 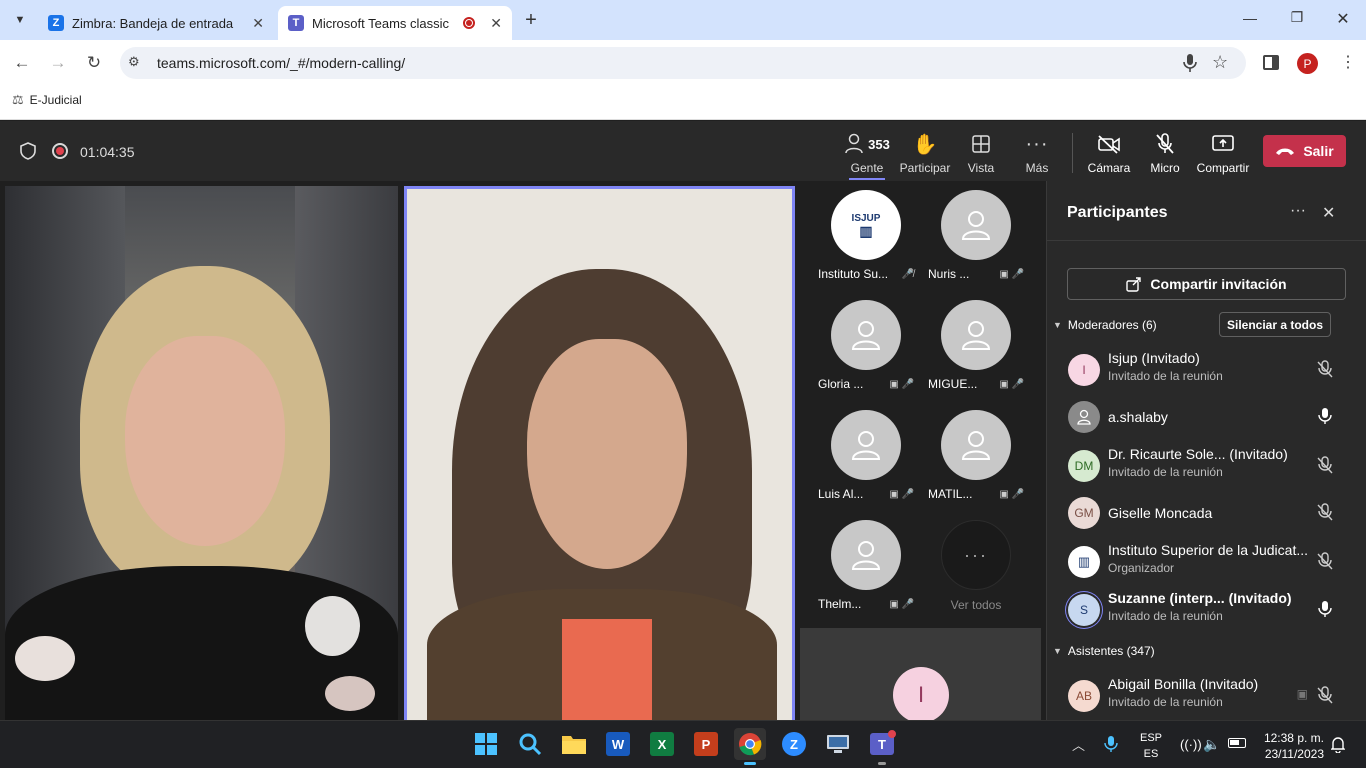 What do you see at coordinates (530, 744) in the screenshot?
I see `search-icon` at bounding box center [530, 744].